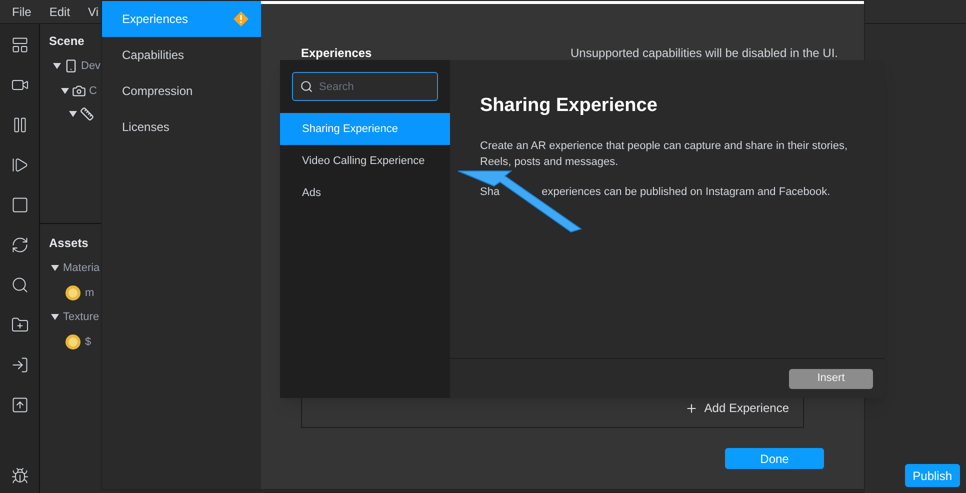  I want to click on detail-title: Sharing Experience, so click(569, 106).